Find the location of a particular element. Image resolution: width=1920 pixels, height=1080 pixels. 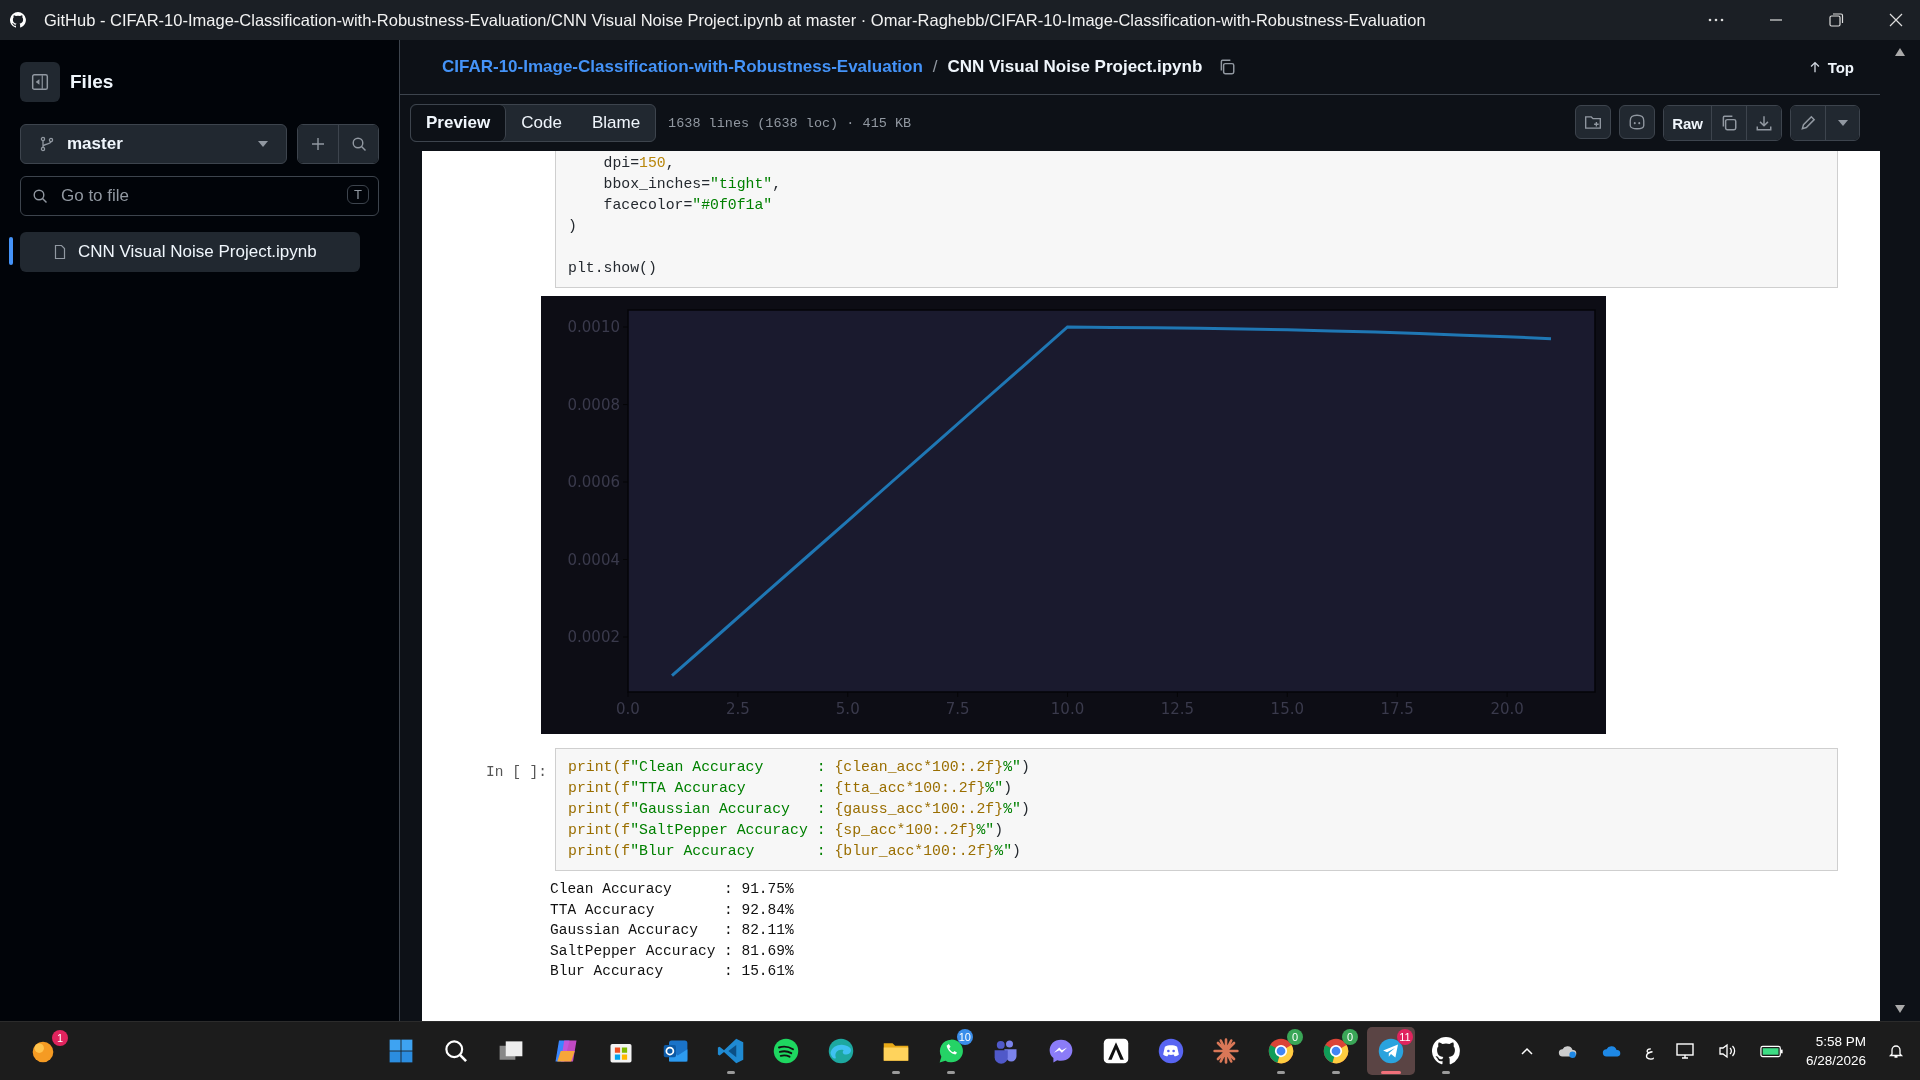

scroll-down-icon is located at coordinates (1900, 1009).